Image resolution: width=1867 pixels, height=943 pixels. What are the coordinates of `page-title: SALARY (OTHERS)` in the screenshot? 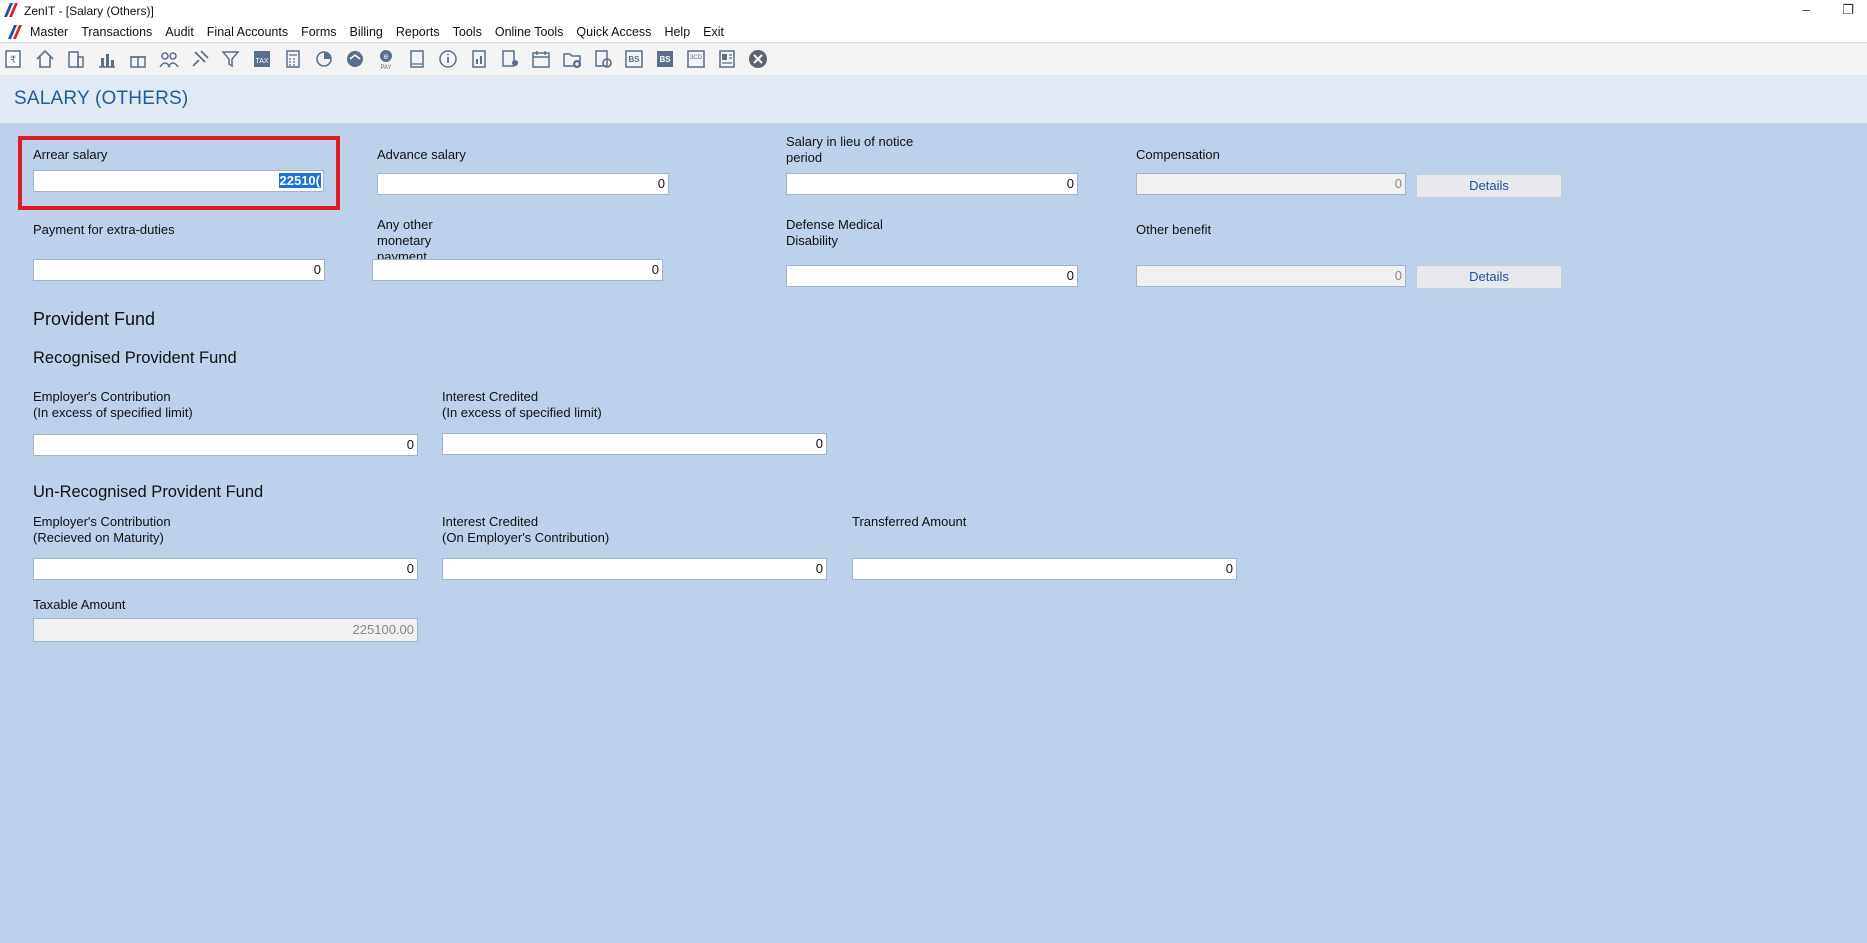 It's located at (101, 98).